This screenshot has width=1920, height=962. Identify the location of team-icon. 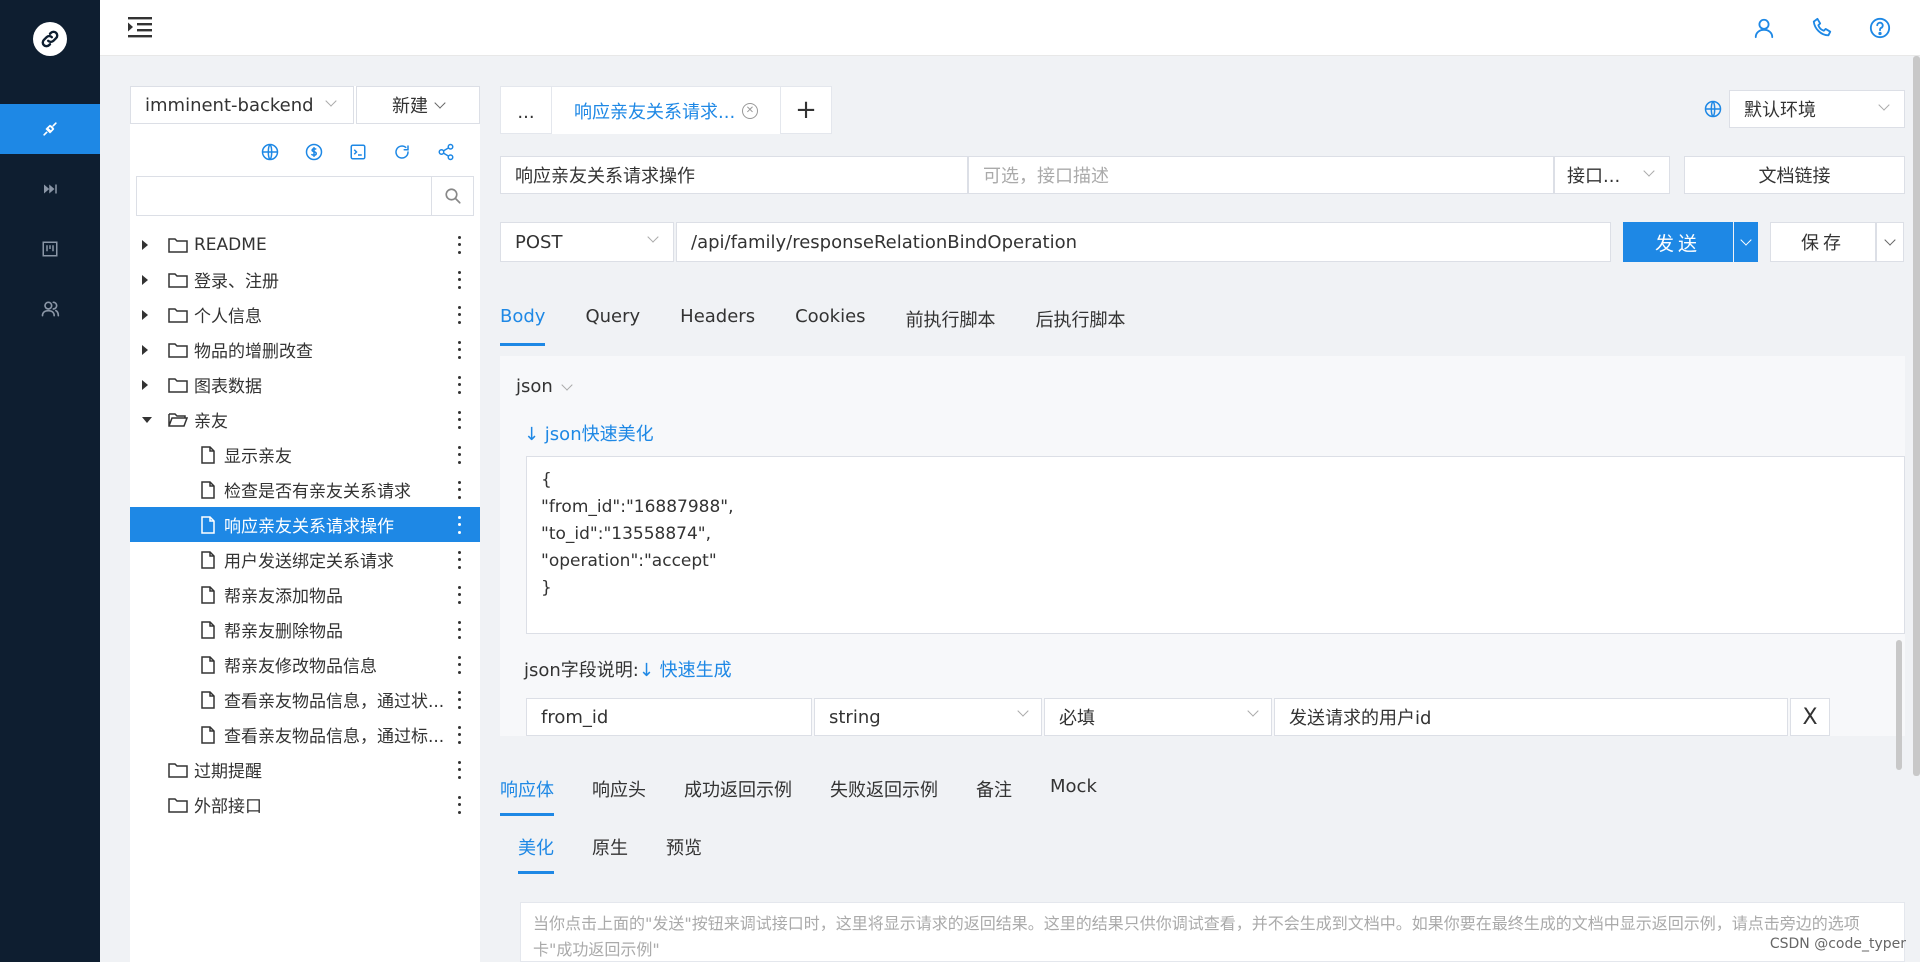
(50, 309).